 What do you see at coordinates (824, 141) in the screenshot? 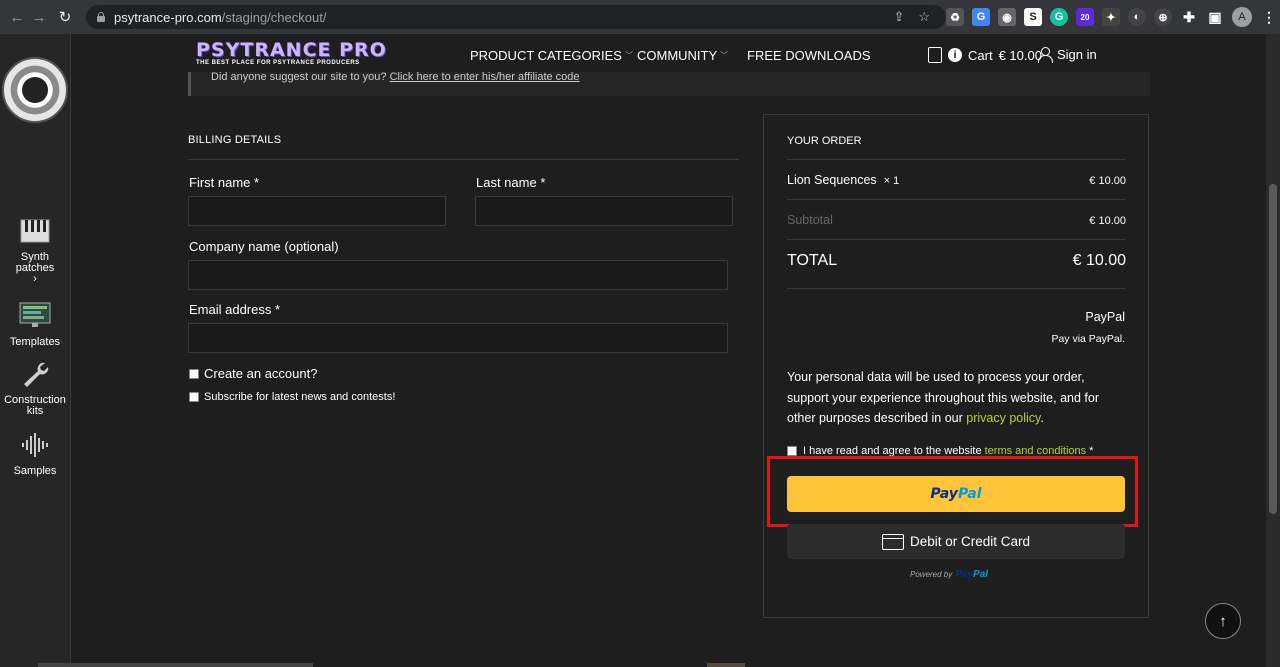
I see `order-title: YOUR ORDER` at bounding box center [824, 141].